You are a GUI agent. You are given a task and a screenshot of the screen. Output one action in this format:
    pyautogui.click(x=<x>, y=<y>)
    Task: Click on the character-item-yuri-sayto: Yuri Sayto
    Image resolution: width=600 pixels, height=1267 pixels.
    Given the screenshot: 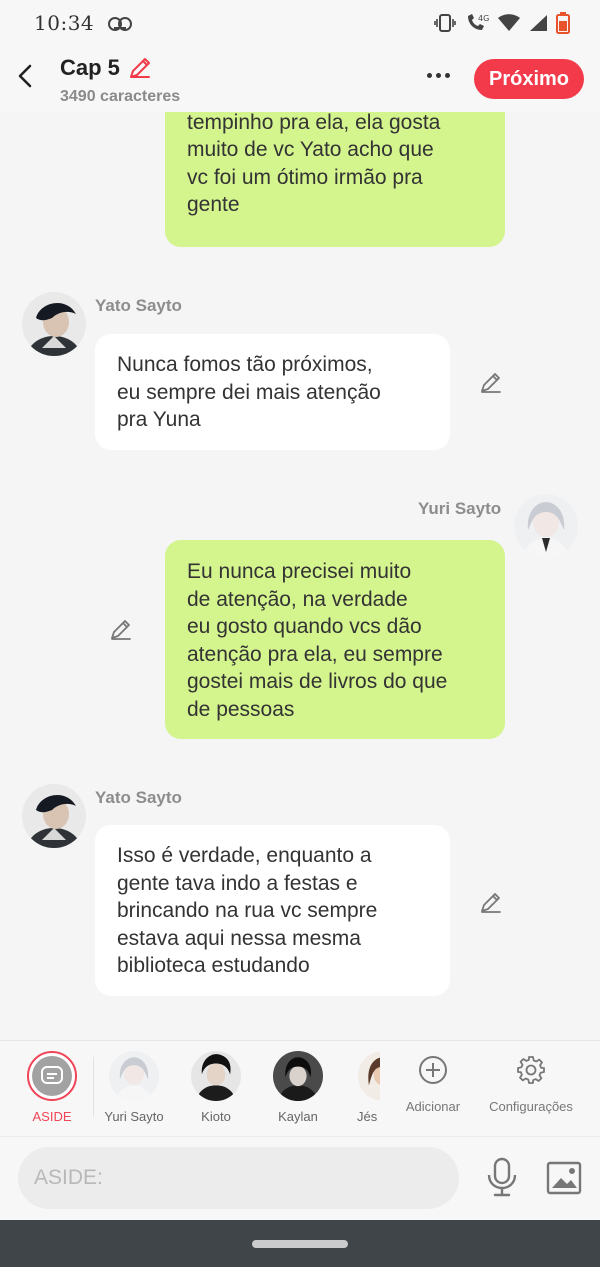 What is the action you would take?
    pyautogui.click(x=134, y=1089)
    